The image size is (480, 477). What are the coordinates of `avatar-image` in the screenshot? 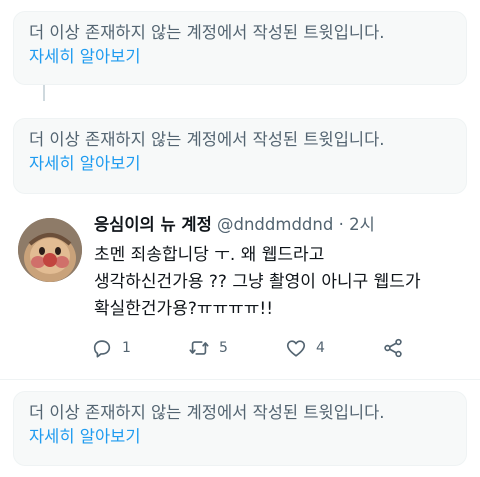 It's located at (50, 250).